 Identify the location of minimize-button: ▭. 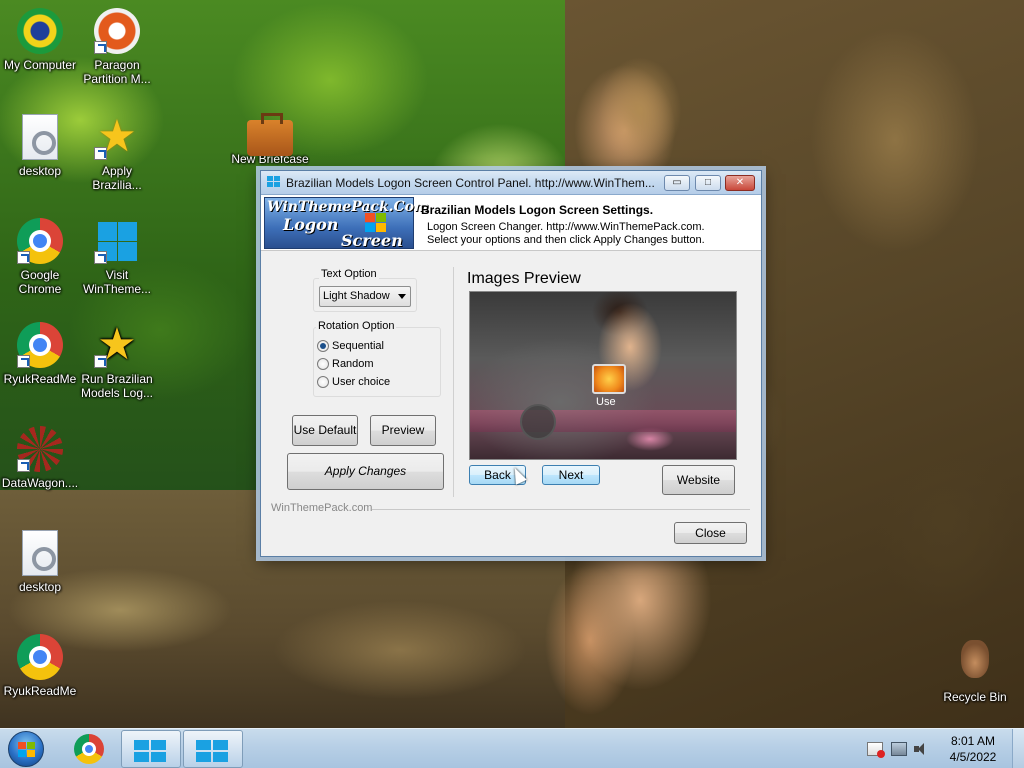
(677, 183).